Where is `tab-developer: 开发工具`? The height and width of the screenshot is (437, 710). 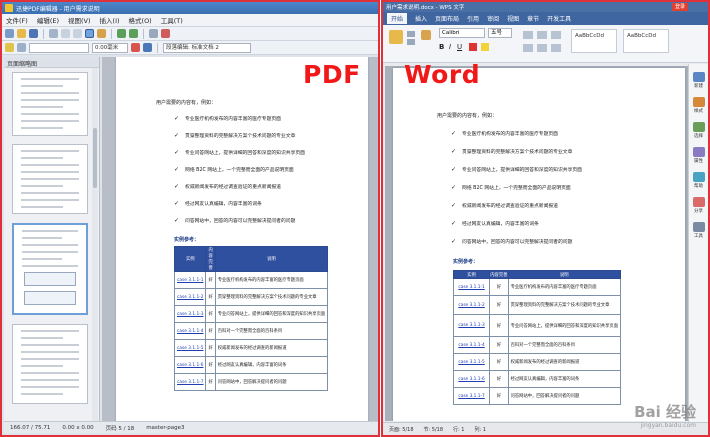
tab-developer: 开发工具 is located at coordinates (559, 18).